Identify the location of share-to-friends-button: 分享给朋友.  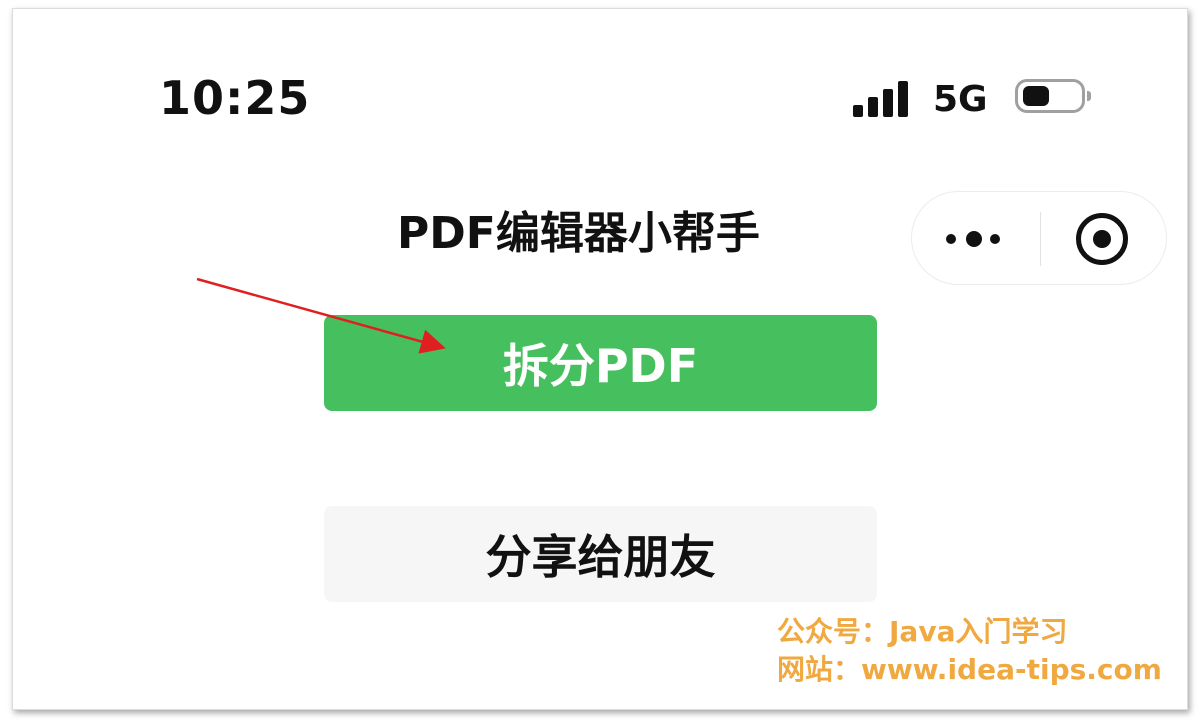
(600, 554).